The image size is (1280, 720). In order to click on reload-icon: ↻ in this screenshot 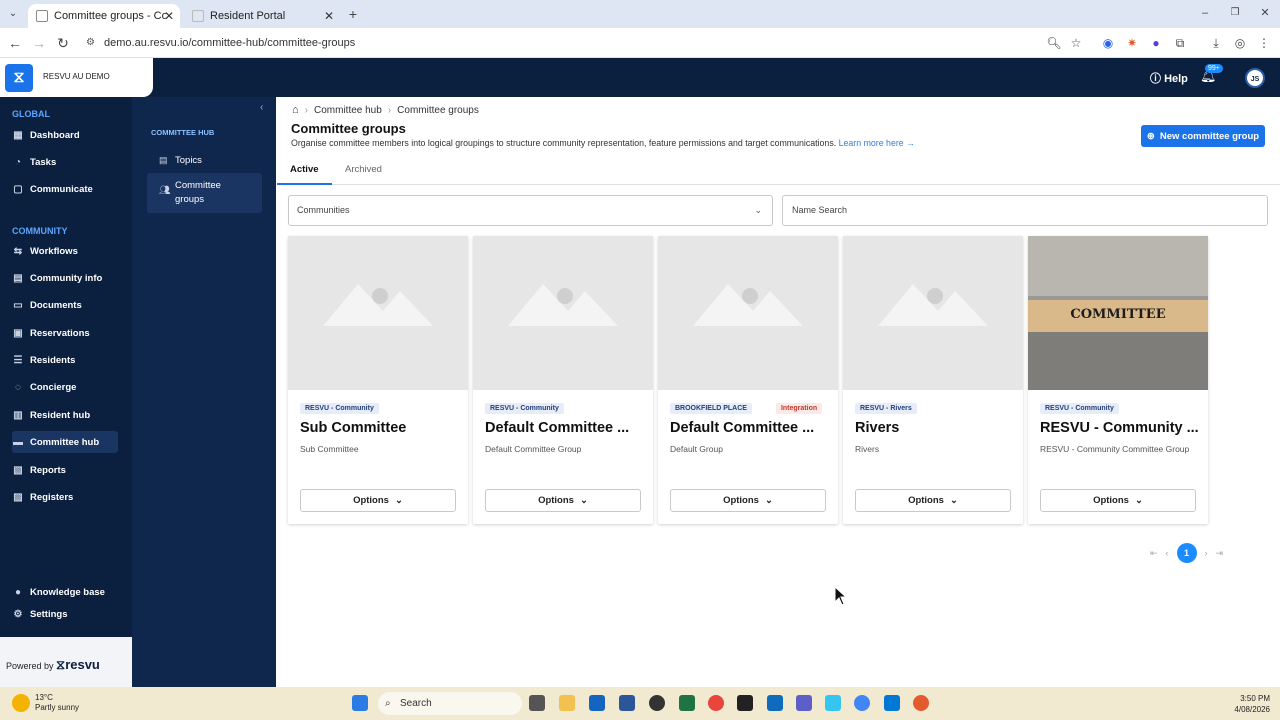, I will do `click(63, 43)`.